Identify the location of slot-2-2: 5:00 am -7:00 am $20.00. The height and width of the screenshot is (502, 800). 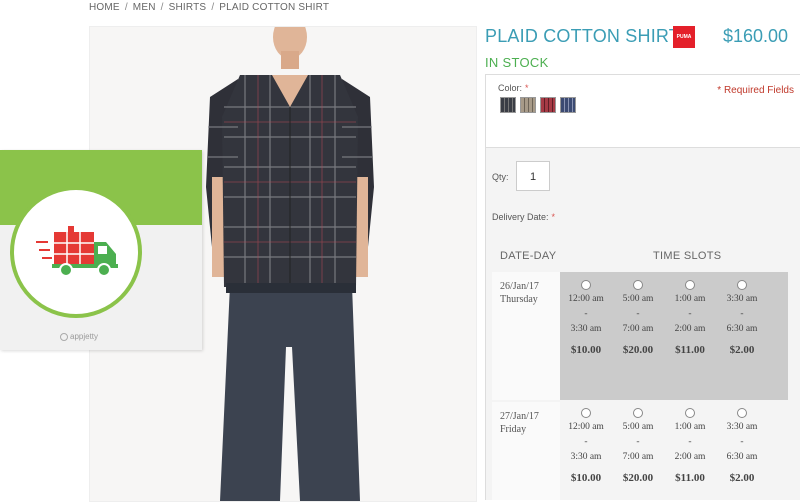
(638, 446).